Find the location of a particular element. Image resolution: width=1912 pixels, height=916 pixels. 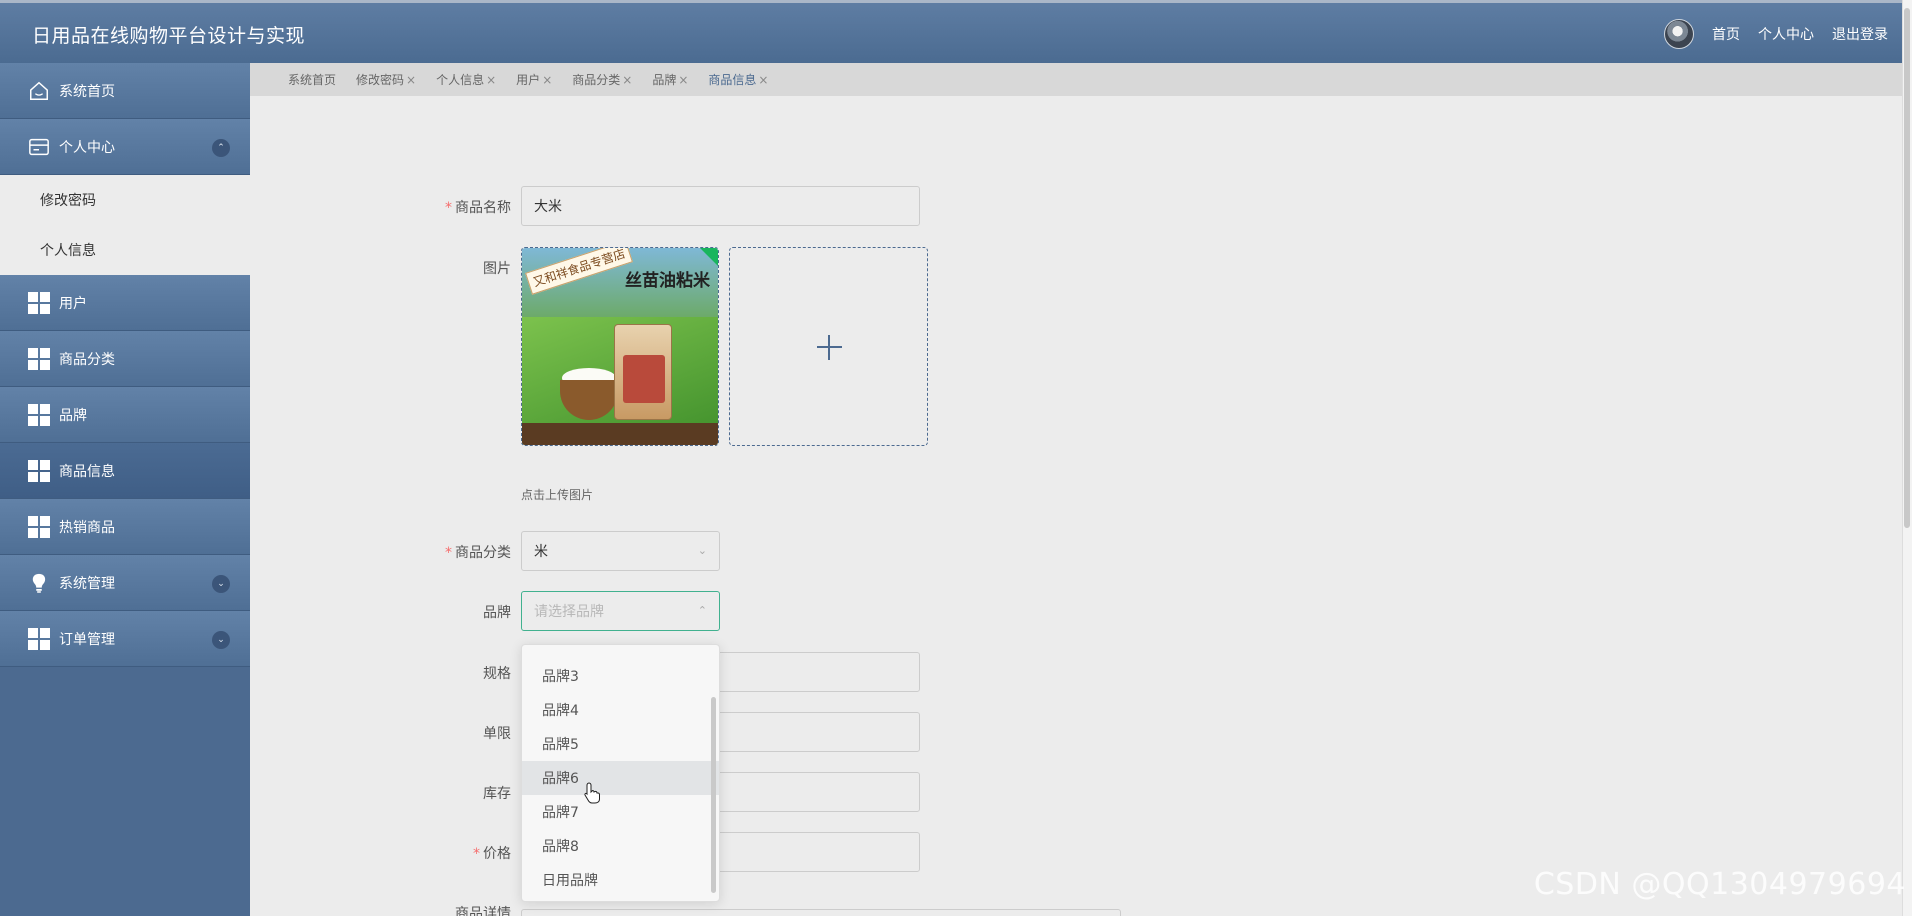

brand-option: 品牌8 is located at coordinates (620, 846).